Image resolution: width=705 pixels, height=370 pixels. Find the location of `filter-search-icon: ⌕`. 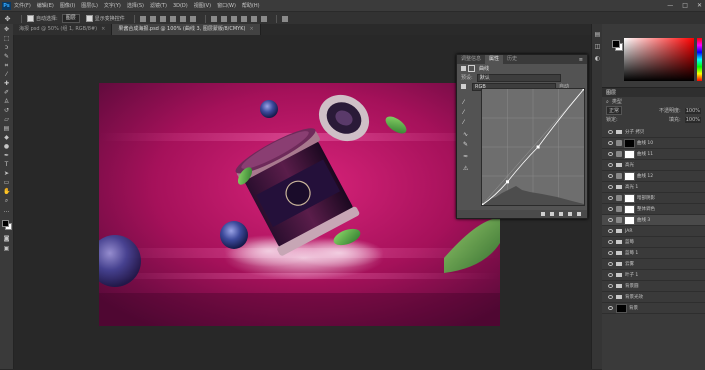

filter-search-icon: ⌕ is located at coordinates (607, 102).